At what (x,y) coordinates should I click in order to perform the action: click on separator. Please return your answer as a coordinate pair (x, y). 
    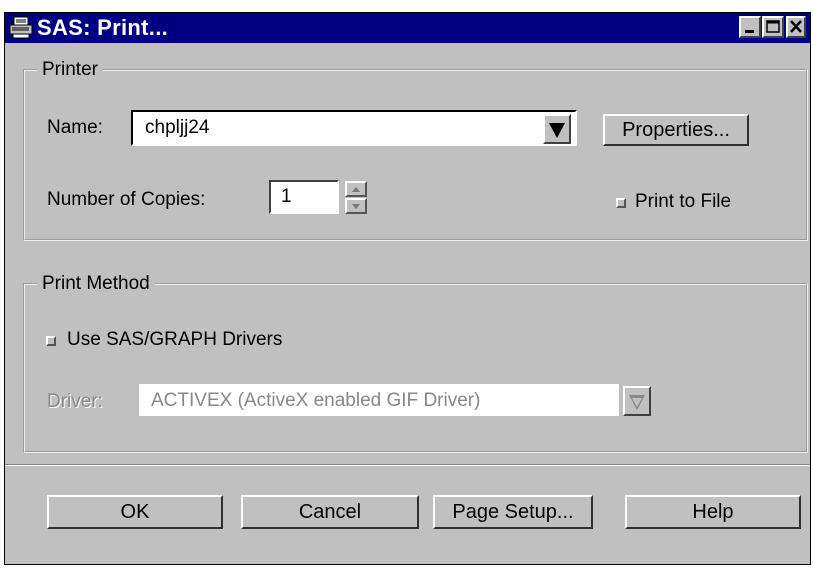
    Looking at the image, I should click on (407, 465).